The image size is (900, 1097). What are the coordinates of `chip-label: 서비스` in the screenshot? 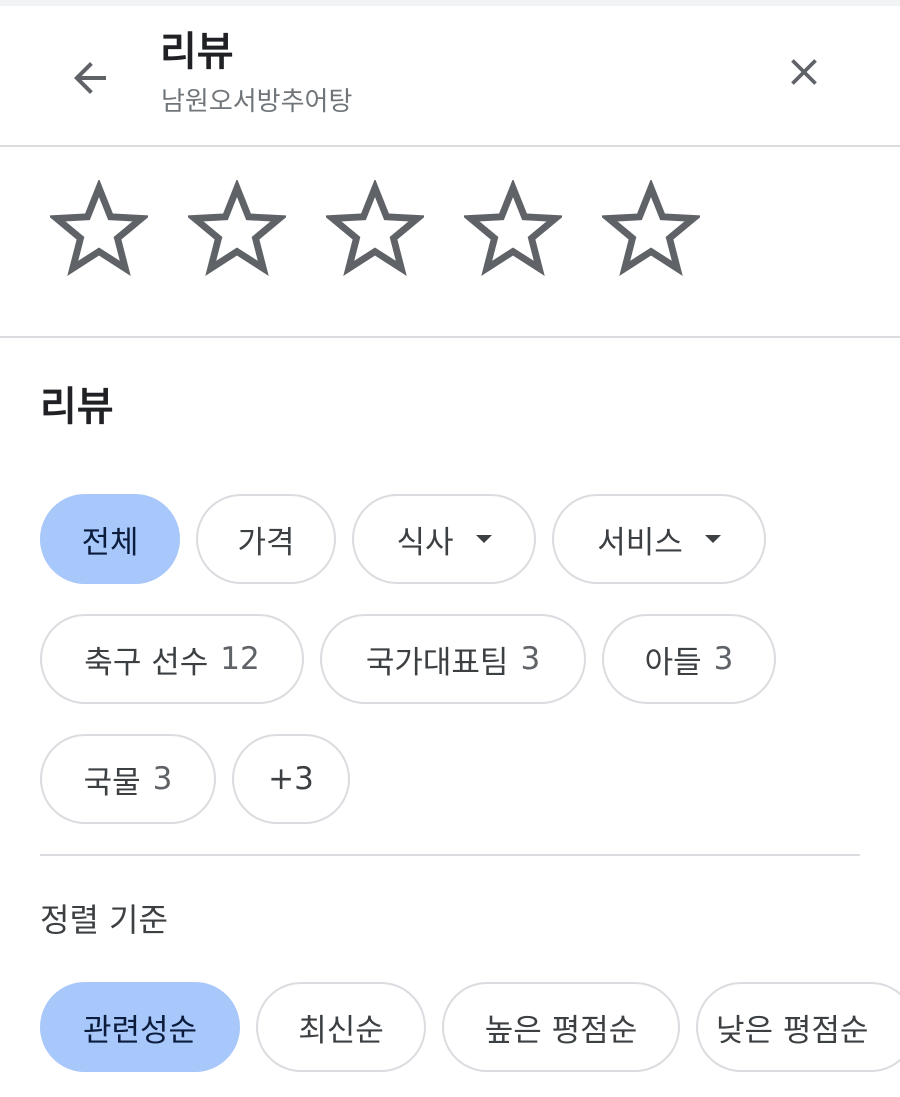 It's located at (640, 542).